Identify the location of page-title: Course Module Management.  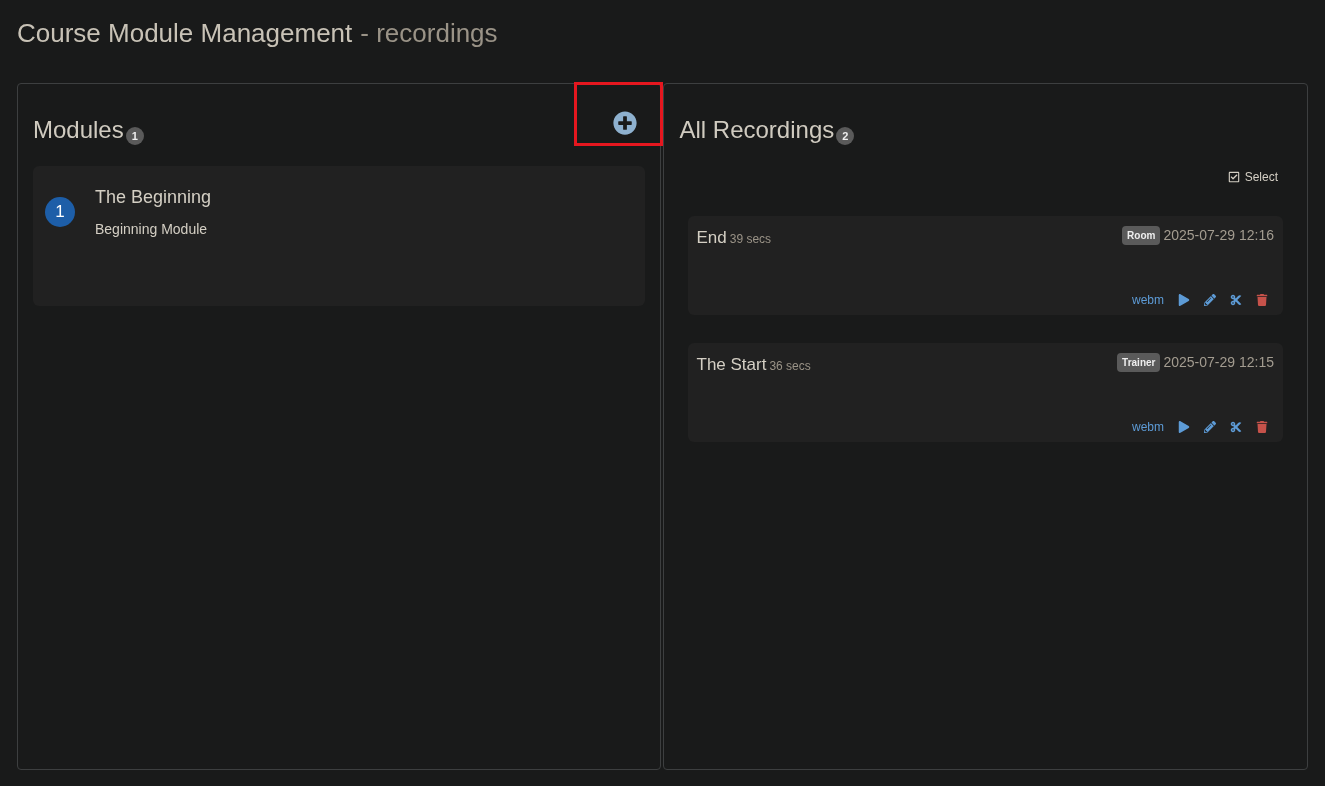
(185, 33).